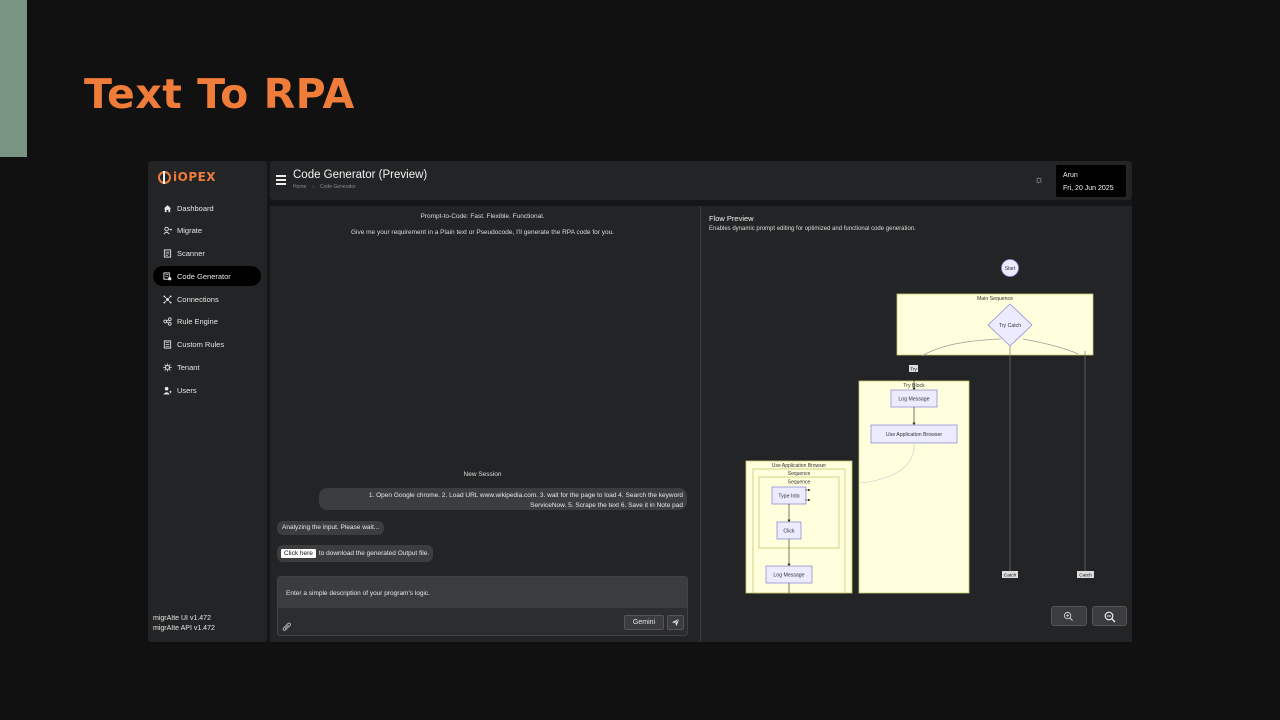 This screenshot has width=1280, height=720. Describe the element at coordinates (167, 368) in the screenshot. I see `tenant-icon` at that location.